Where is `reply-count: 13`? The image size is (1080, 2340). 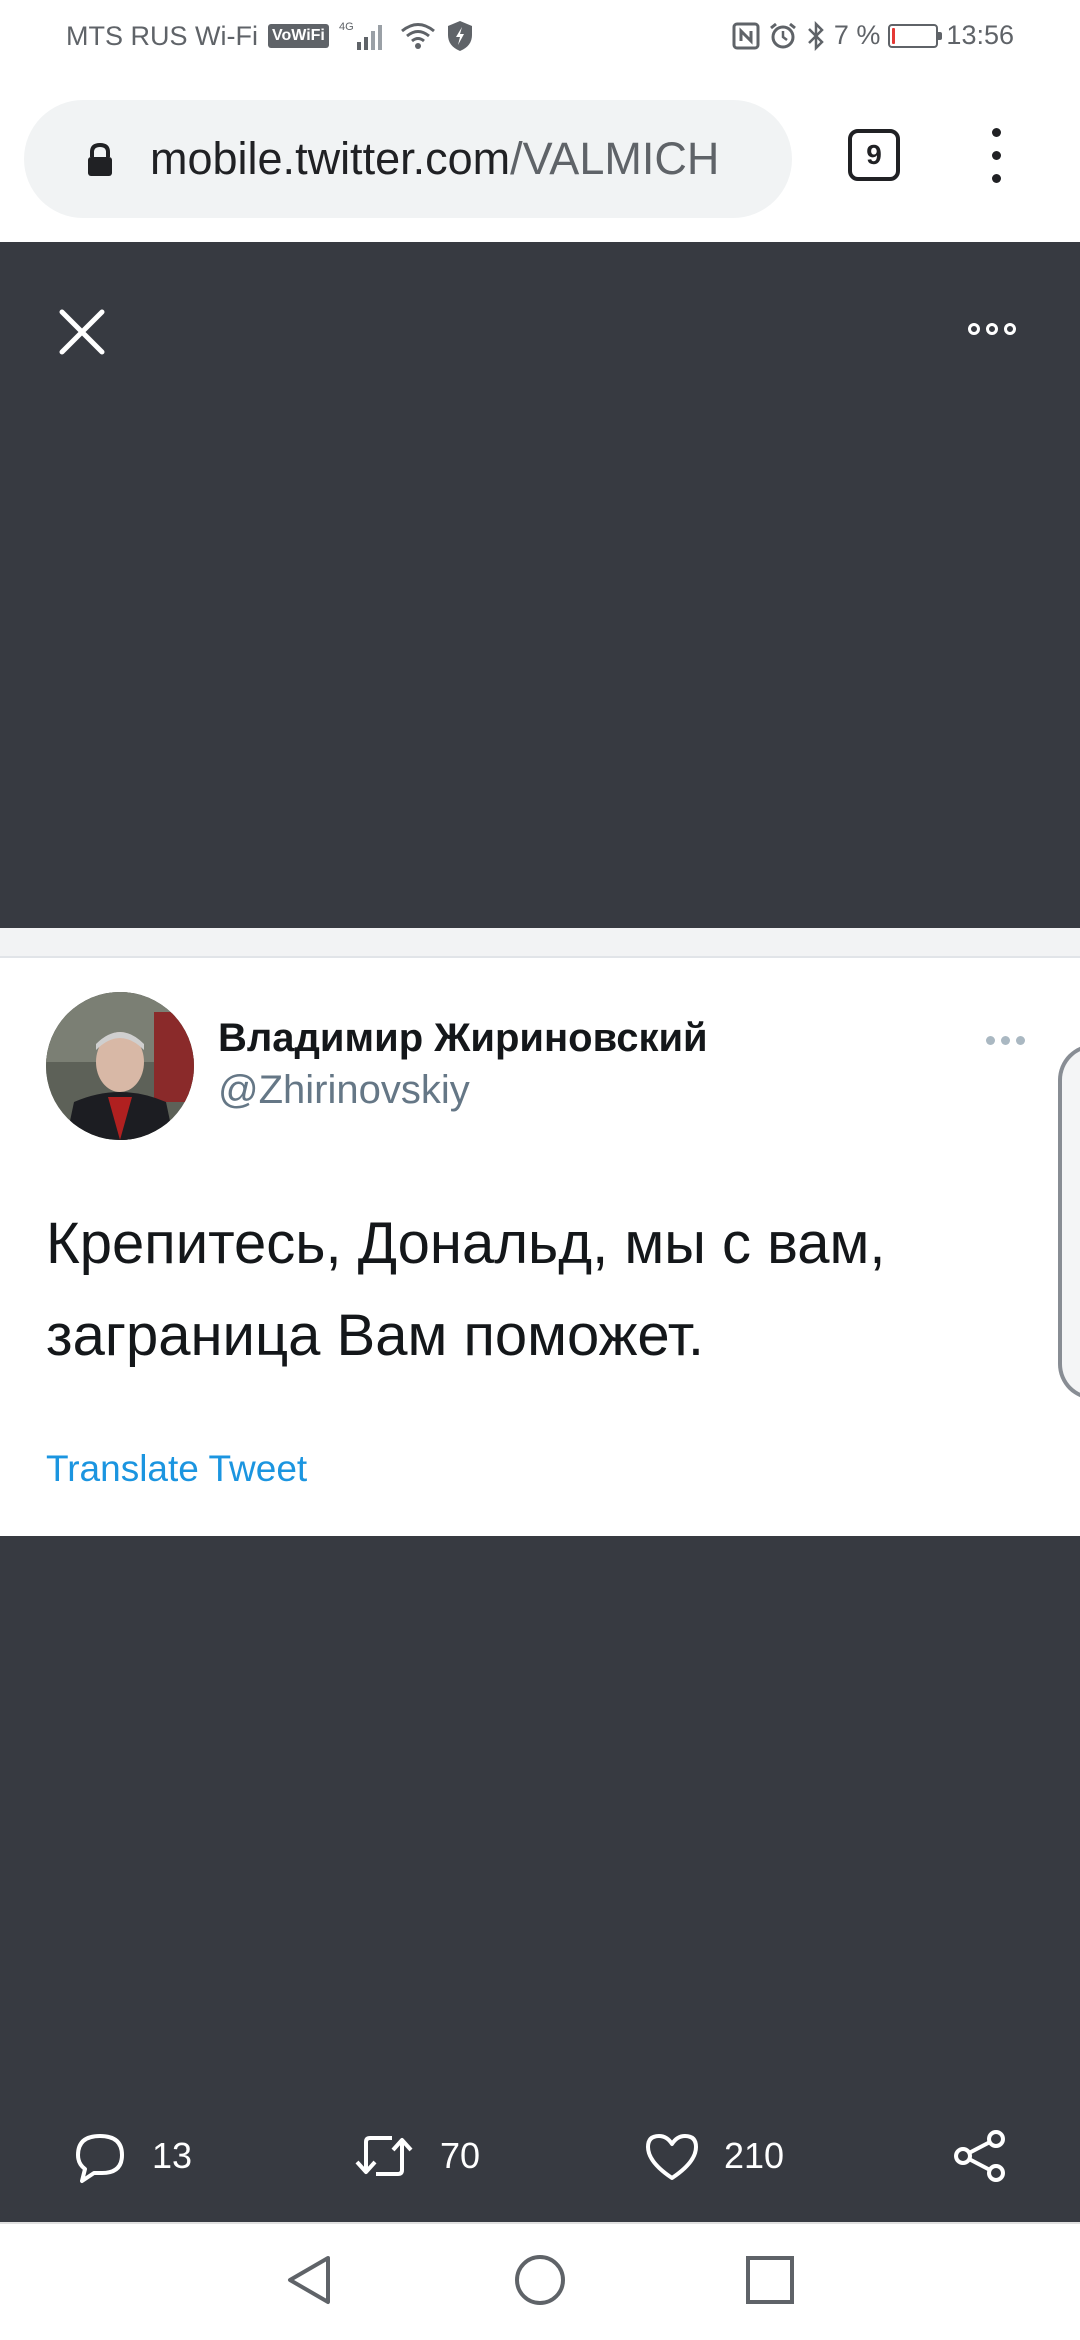 reply-count: 13 is located at coordinates (172, 2155).